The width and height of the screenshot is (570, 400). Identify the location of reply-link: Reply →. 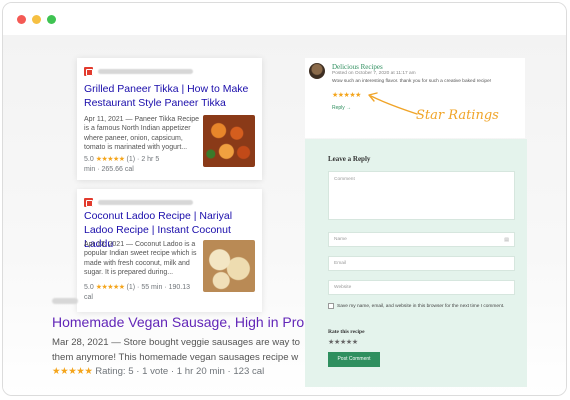
(341, 108).